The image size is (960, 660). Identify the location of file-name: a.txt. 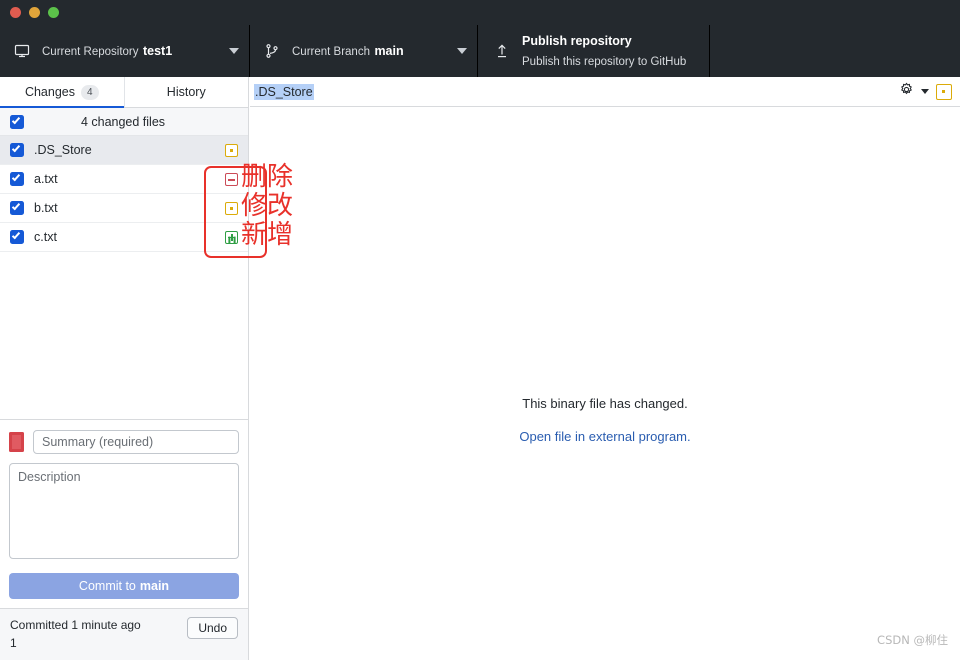
(46, 179).